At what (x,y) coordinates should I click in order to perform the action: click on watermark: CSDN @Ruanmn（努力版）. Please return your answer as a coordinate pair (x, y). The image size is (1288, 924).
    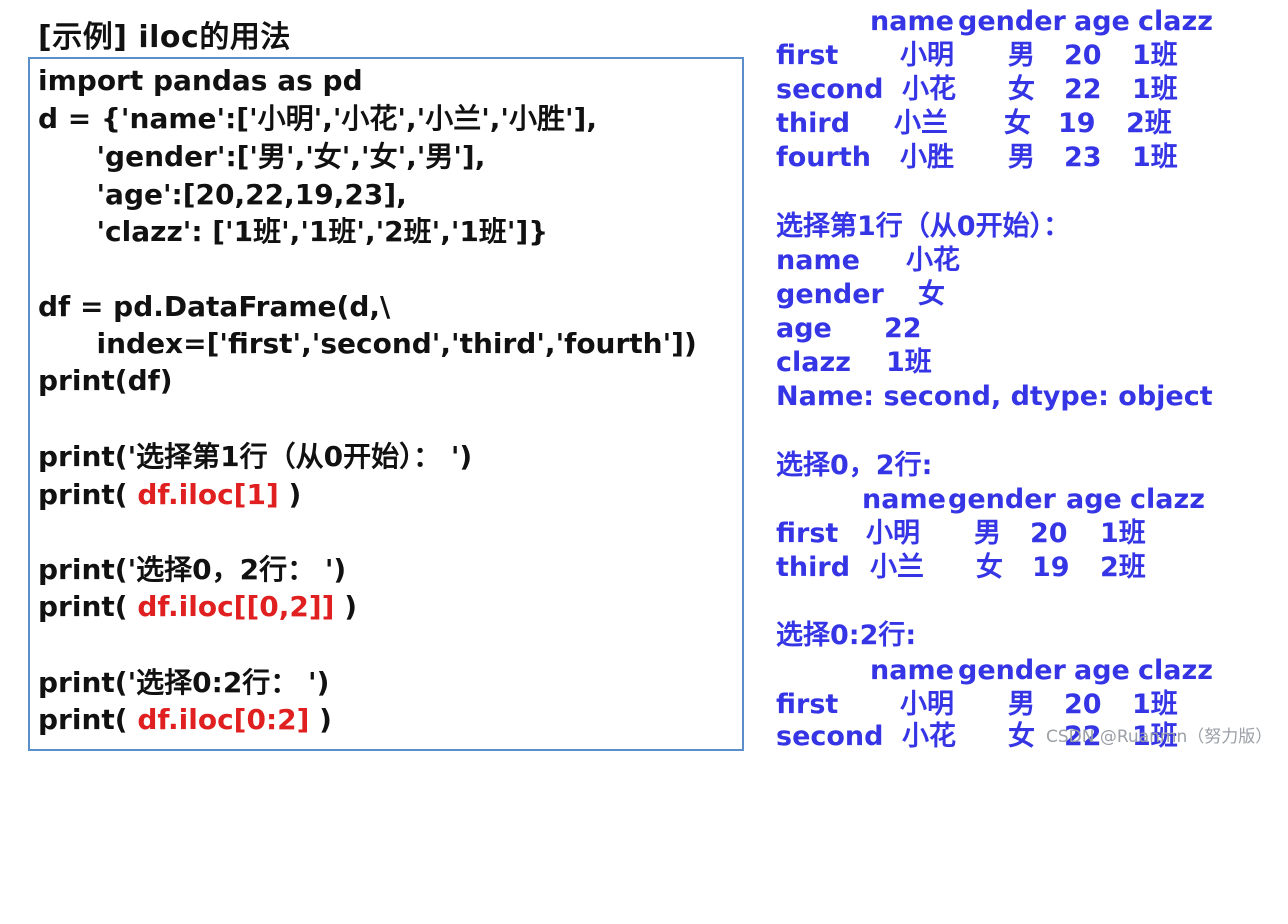
    Looking at the image, I should click on (1159, 737).